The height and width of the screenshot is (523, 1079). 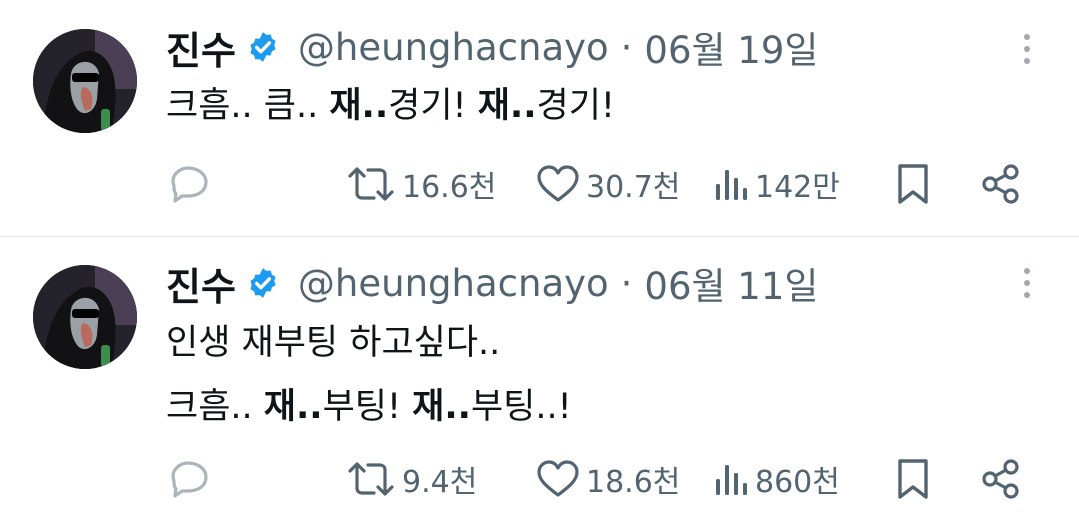 I want to click on tweet-header: 진수 @heunghacnayo · 06월 19일, so click(x=492, y=47).